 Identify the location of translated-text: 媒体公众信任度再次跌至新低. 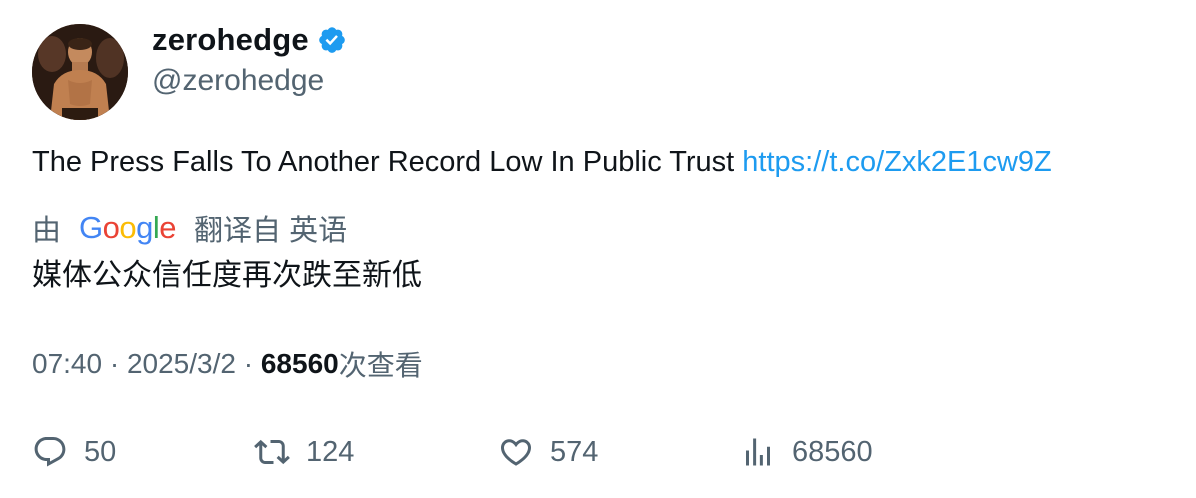
(227, 275).